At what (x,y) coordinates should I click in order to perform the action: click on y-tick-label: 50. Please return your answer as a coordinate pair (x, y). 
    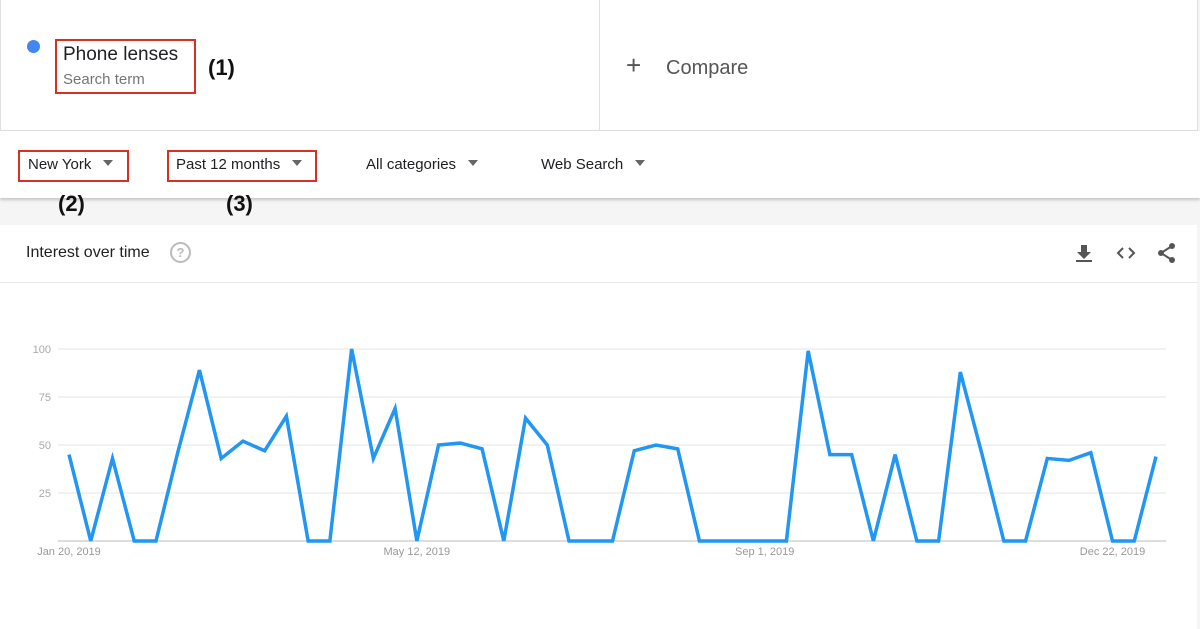
    Looking at the image, I should click on (45, 446).